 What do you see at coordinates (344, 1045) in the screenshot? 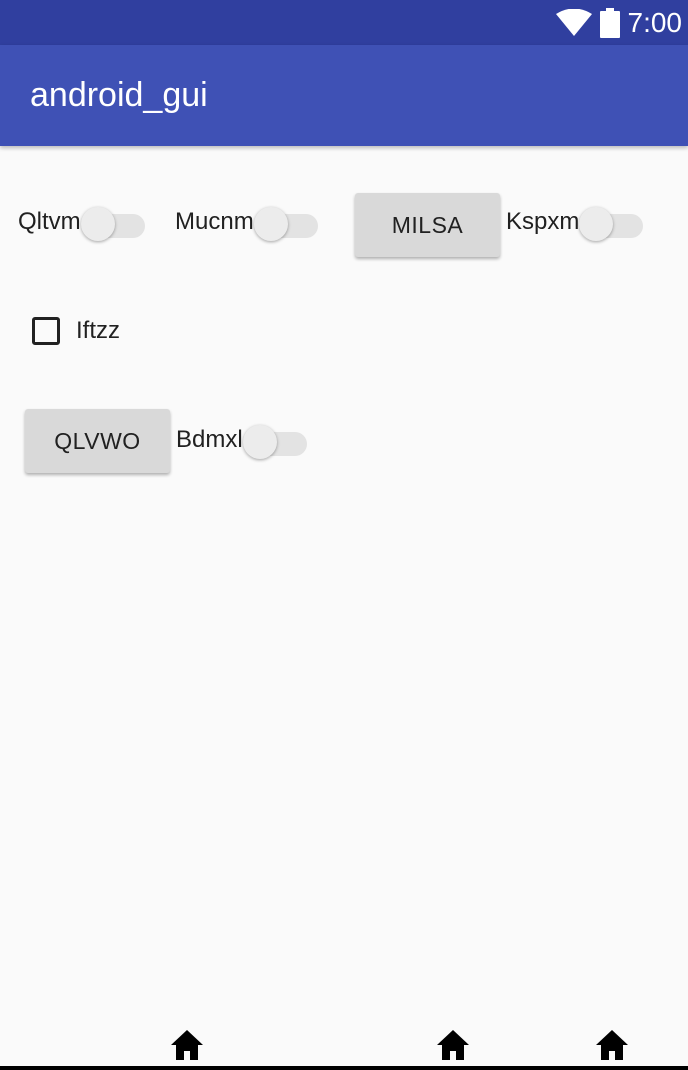
I see `nav-bar` at bounding box center [344, 1045].